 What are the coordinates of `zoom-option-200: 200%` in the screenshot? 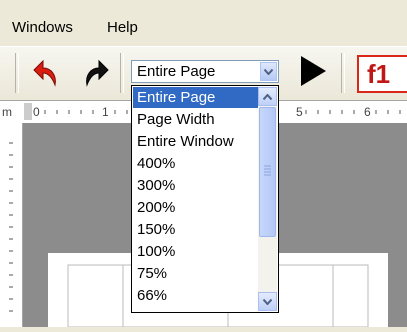 It's located at (195, 207).